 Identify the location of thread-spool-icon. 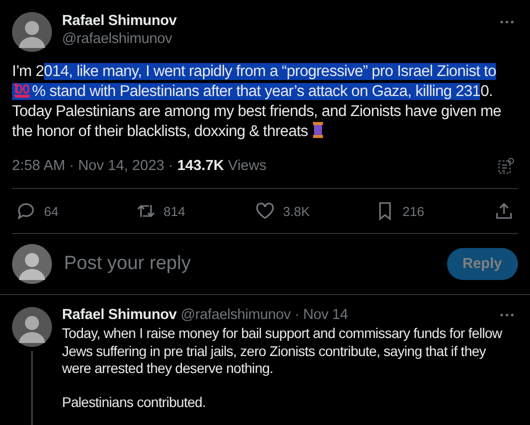
(318, 130).